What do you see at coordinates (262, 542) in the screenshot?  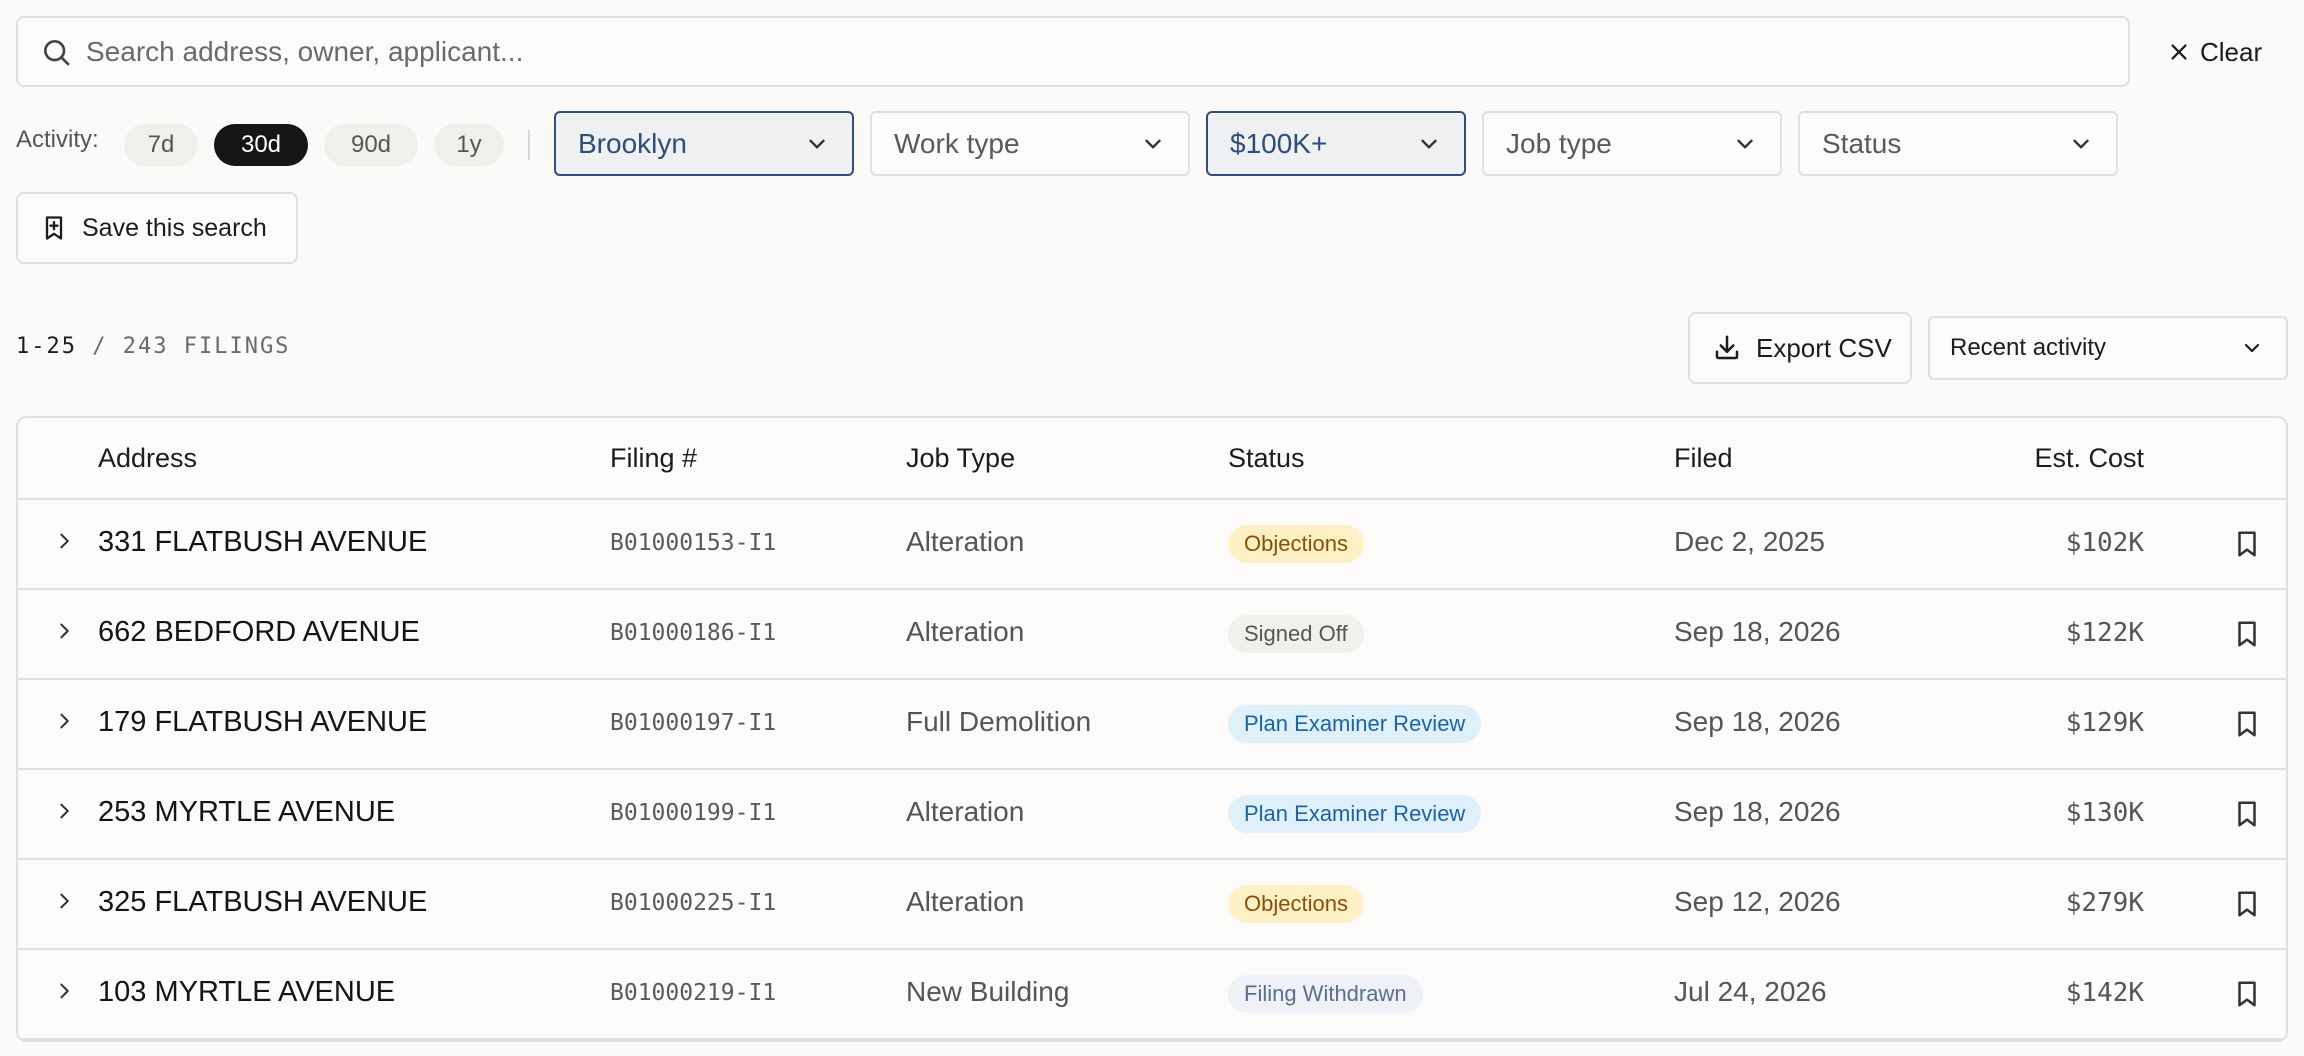 I see `row-address: 331 FLATBUSH AVENUE` at bounding box center [262, 542].